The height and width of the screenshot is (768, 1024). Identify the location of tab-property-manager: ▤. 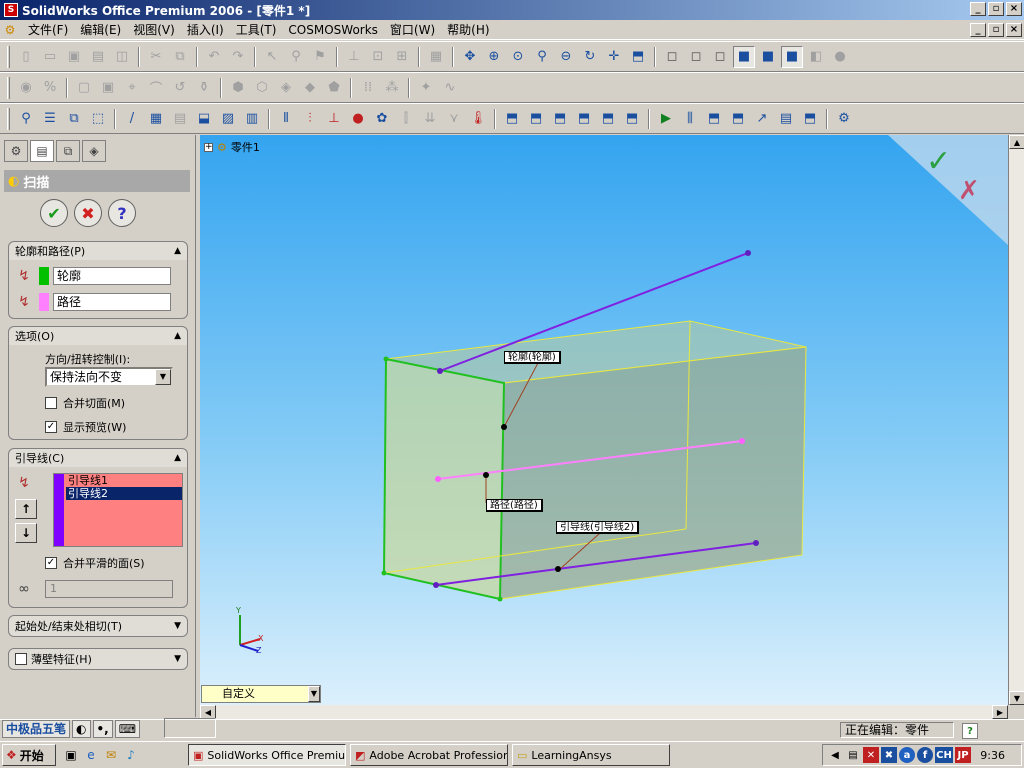
(42, 151).